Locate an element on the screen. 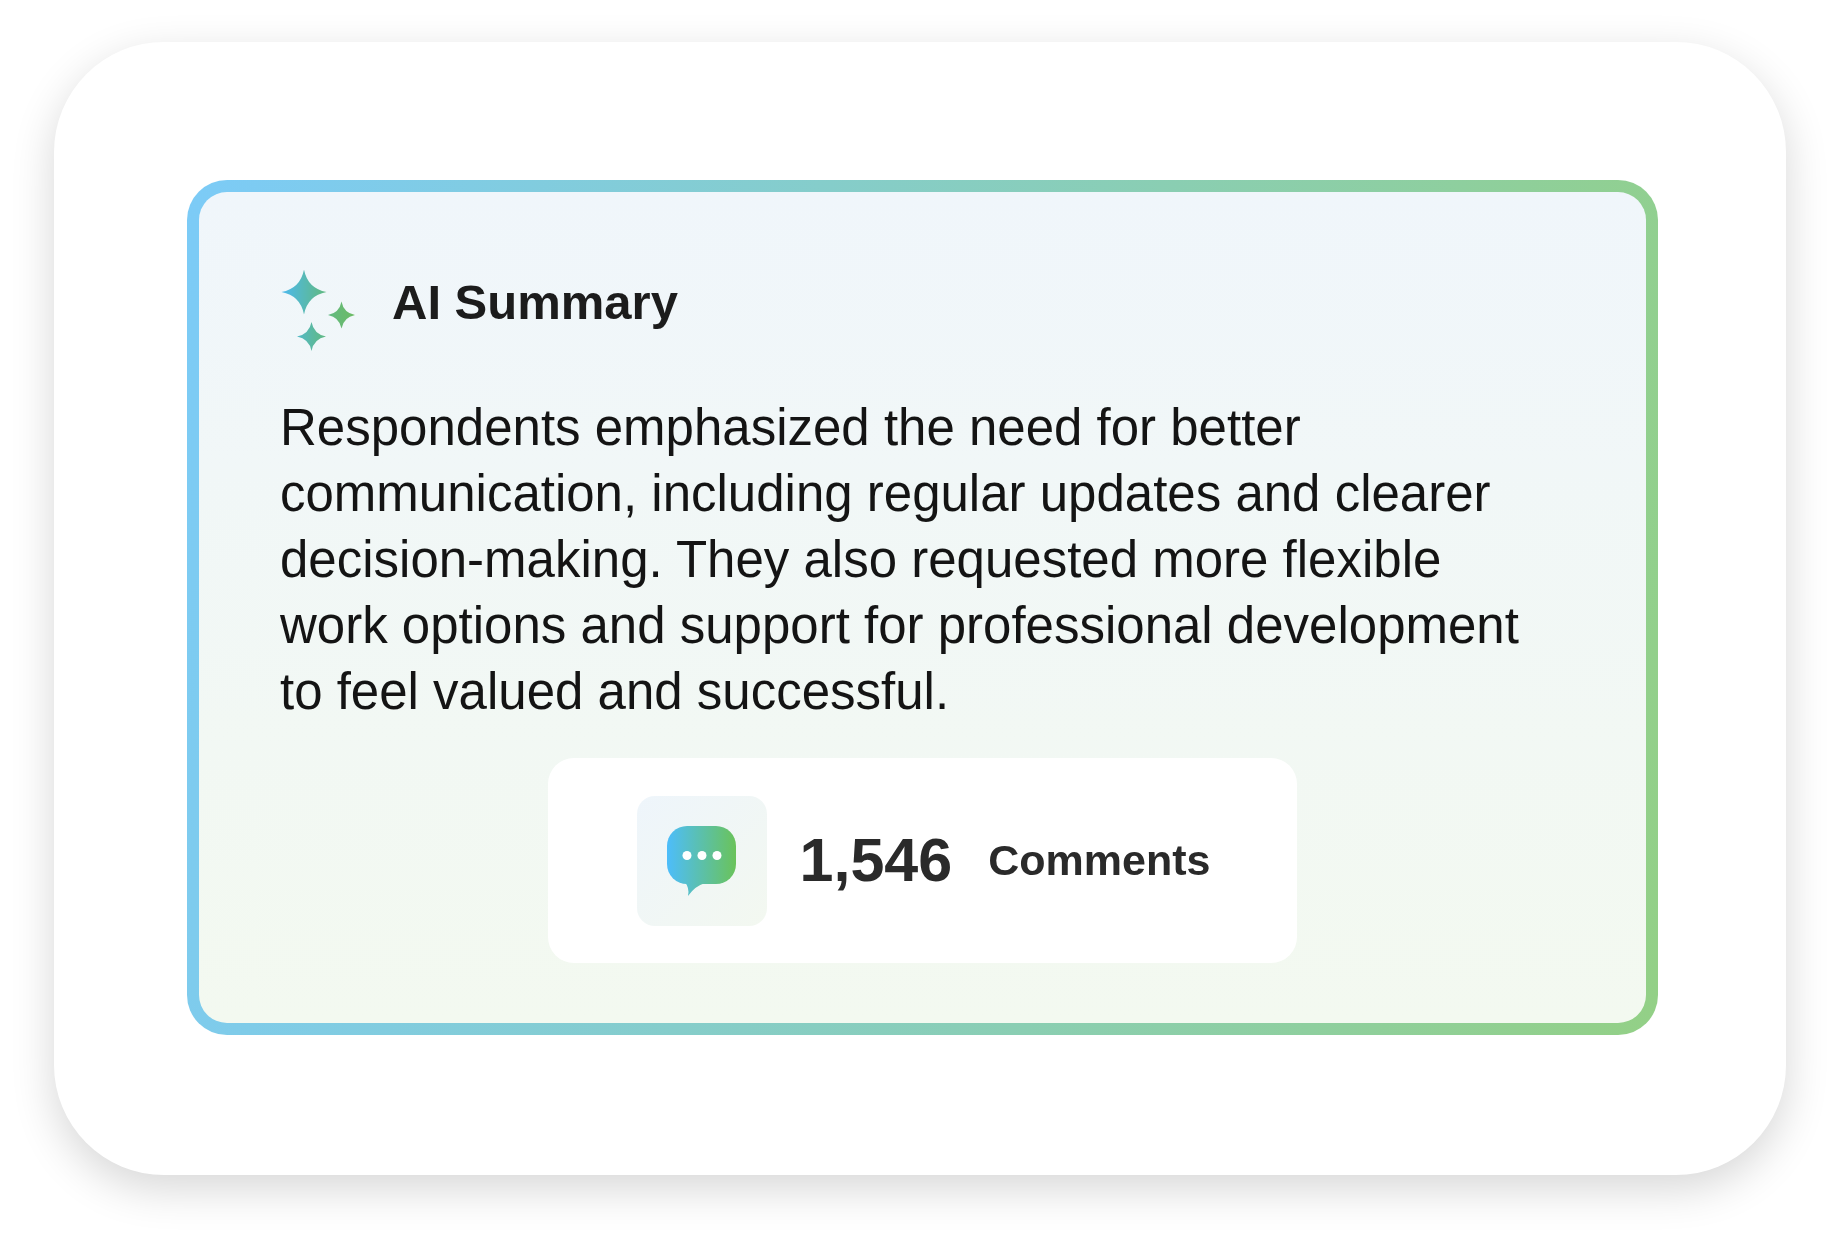  comments-label: Comments is located at coordinates (1099, 860).